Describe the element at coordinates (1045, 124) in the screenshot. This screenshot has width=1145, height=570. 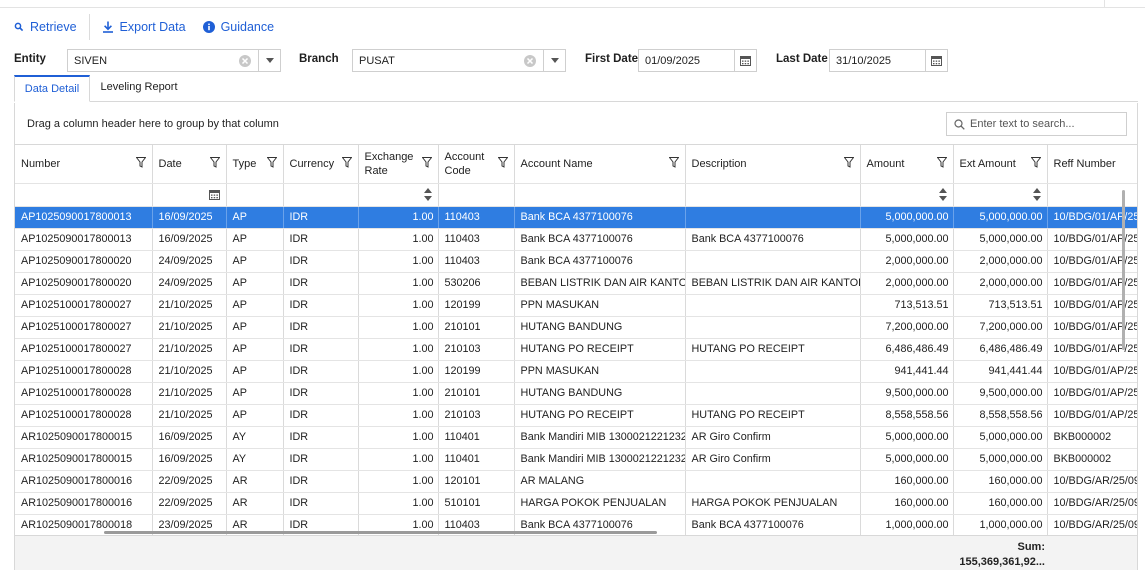
I see `grid-search-input` at that location.